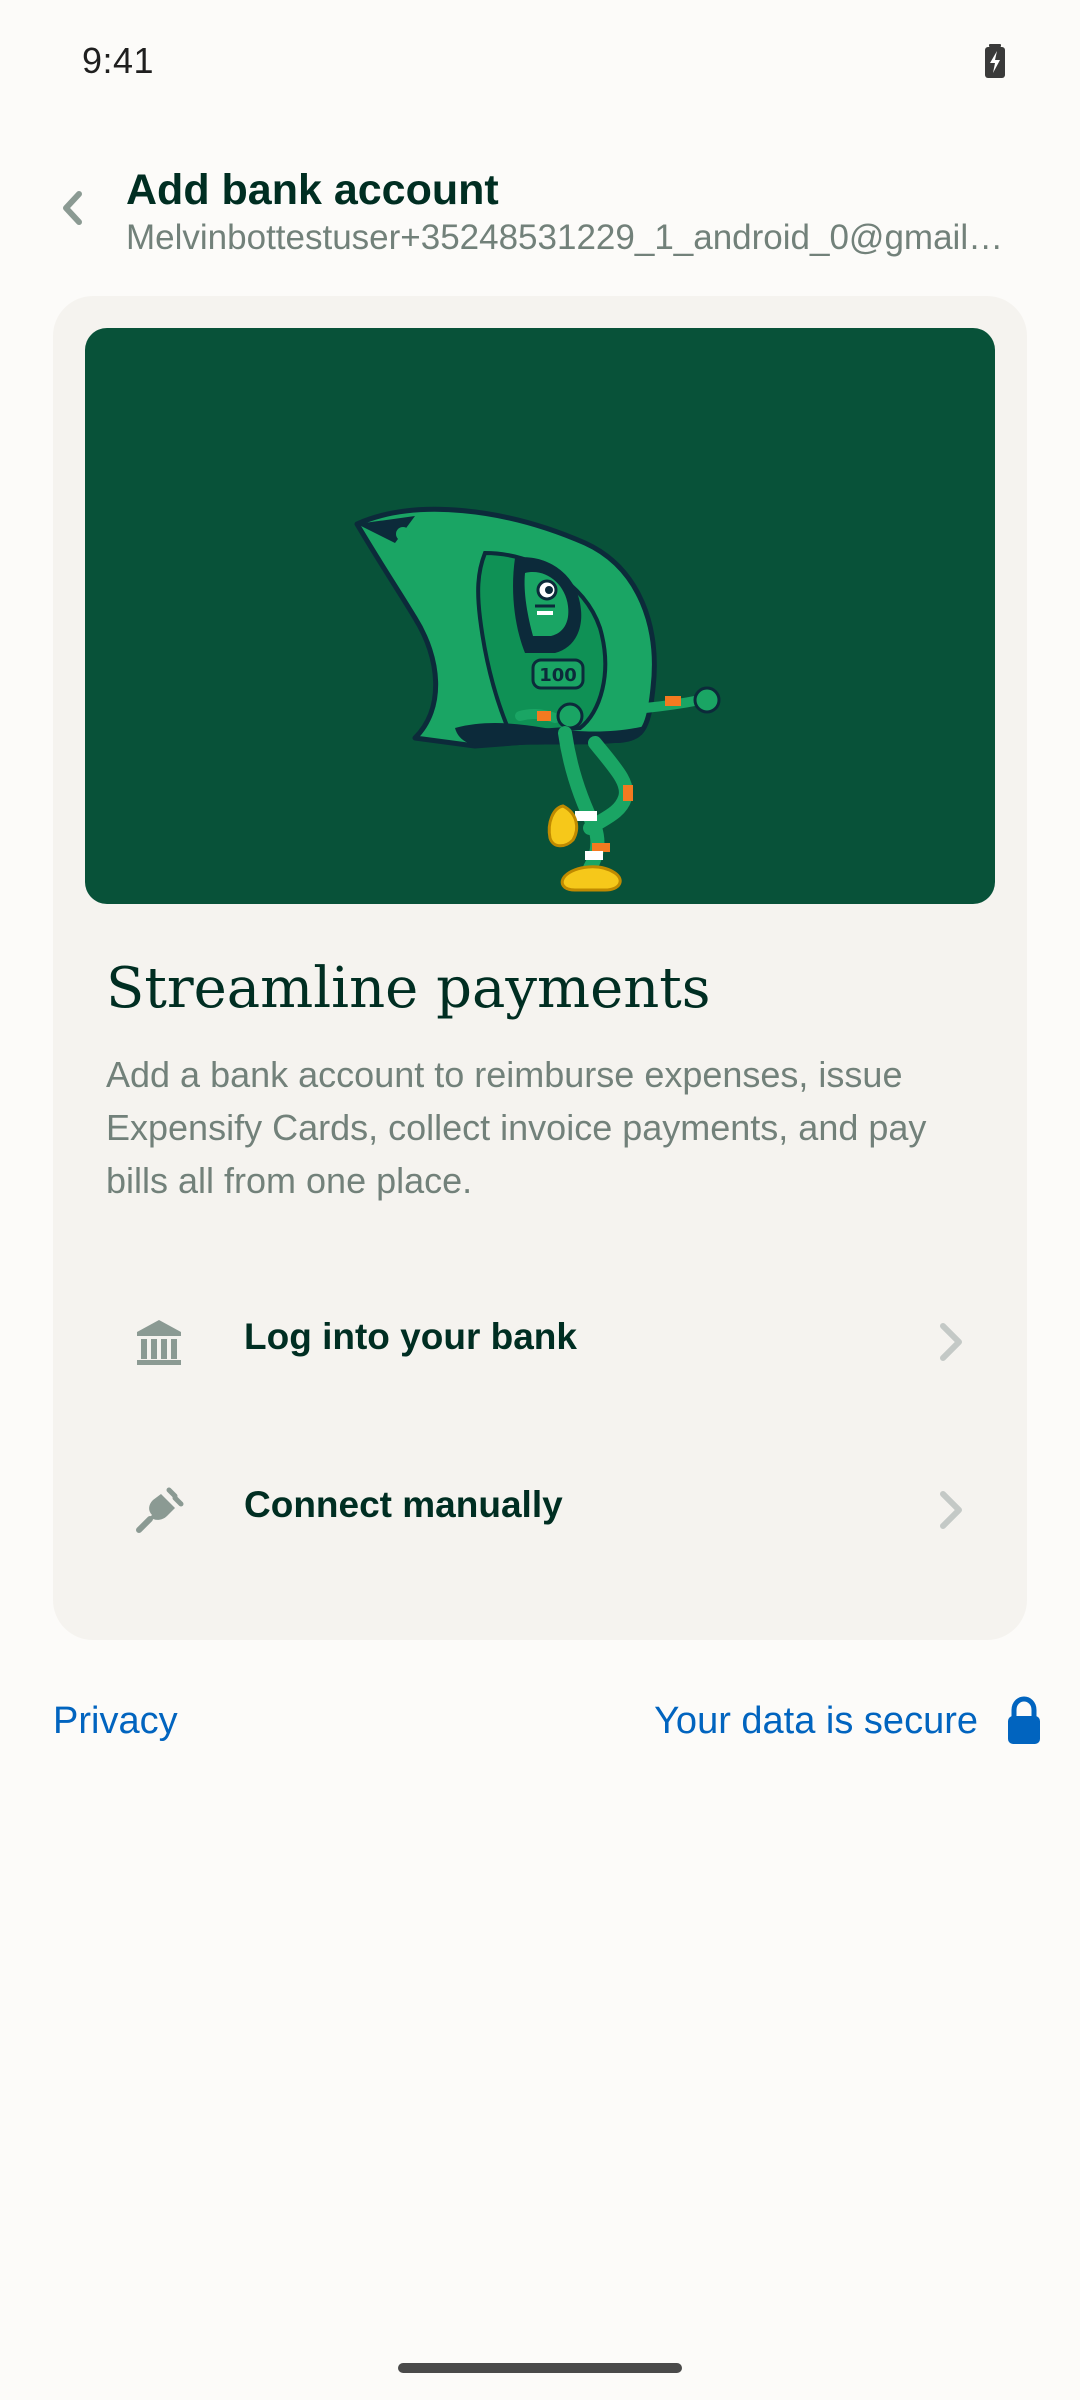 Image resolution: width=1080 pixels, height=2400 pixels. I want to click on connect-manually-button: Connect manually, so click(540, 1507).